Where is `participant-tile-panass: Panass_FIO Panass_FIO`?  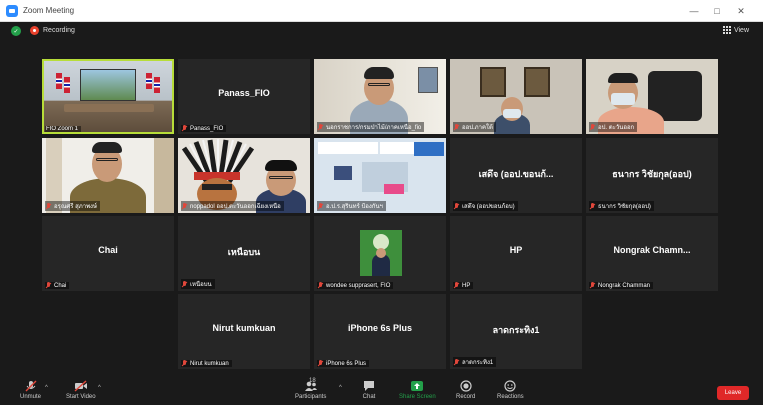
participant-tile-panass: Panass_FIO Panass_FIO is located at coordinates (244, 96).